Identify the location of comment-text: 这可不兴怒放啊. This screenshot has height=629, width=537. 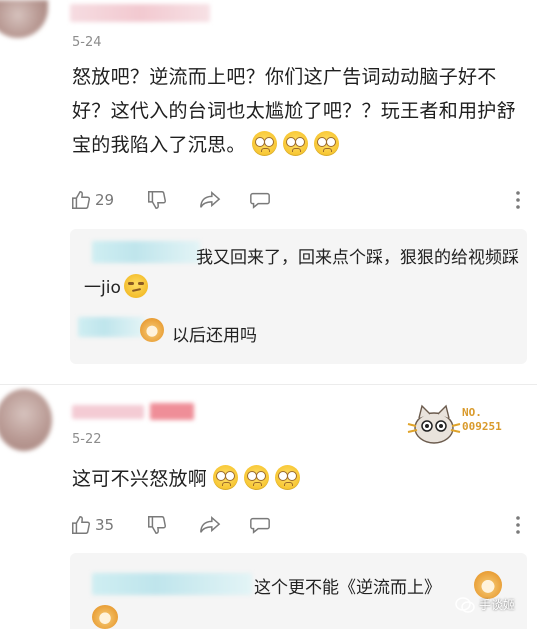
(302, 479).